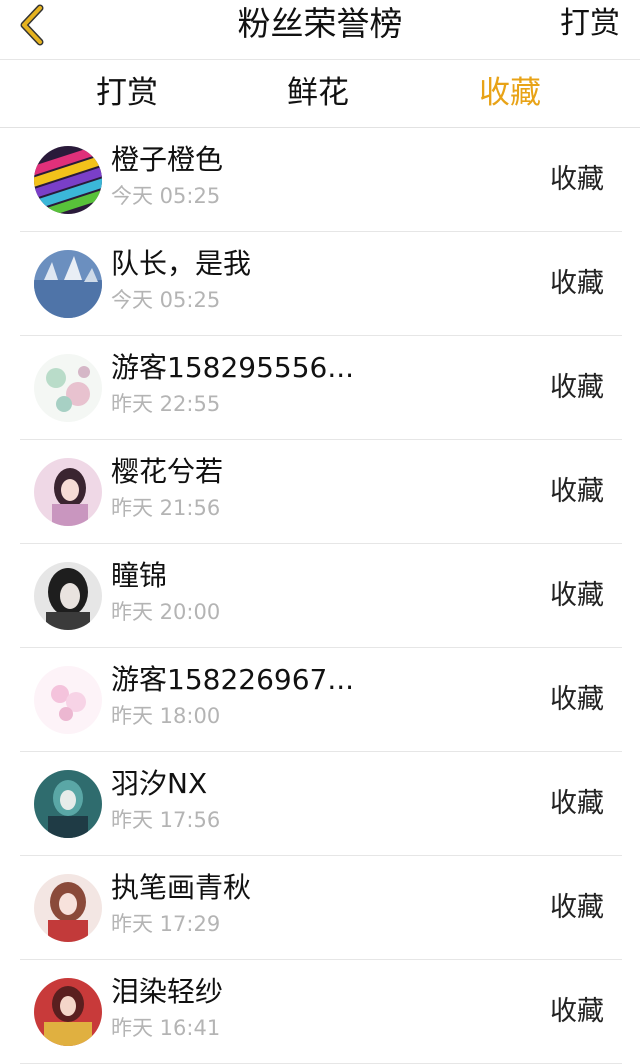  What do you see at coordinates (167, 159) in the screenshot?
I see `fan-name: 橙子橙色` at bounding box center [167, 159].